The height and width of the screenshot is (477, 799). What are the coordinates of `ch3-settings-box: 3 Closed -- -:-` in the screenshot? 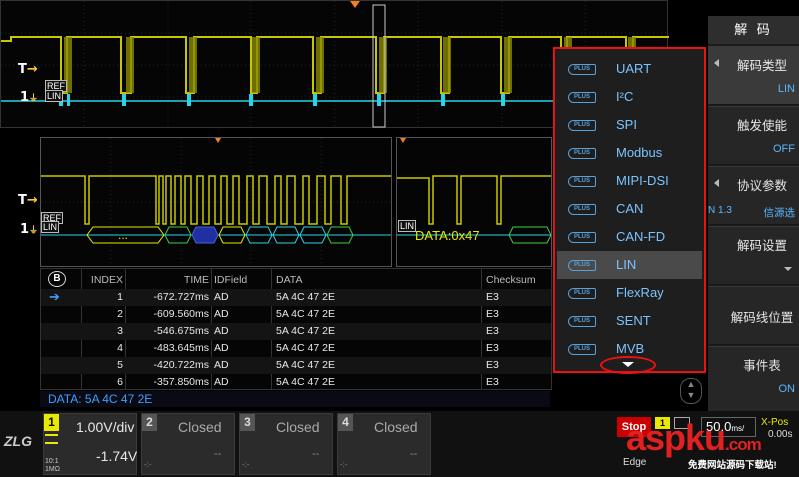 It's located at (286, 444).